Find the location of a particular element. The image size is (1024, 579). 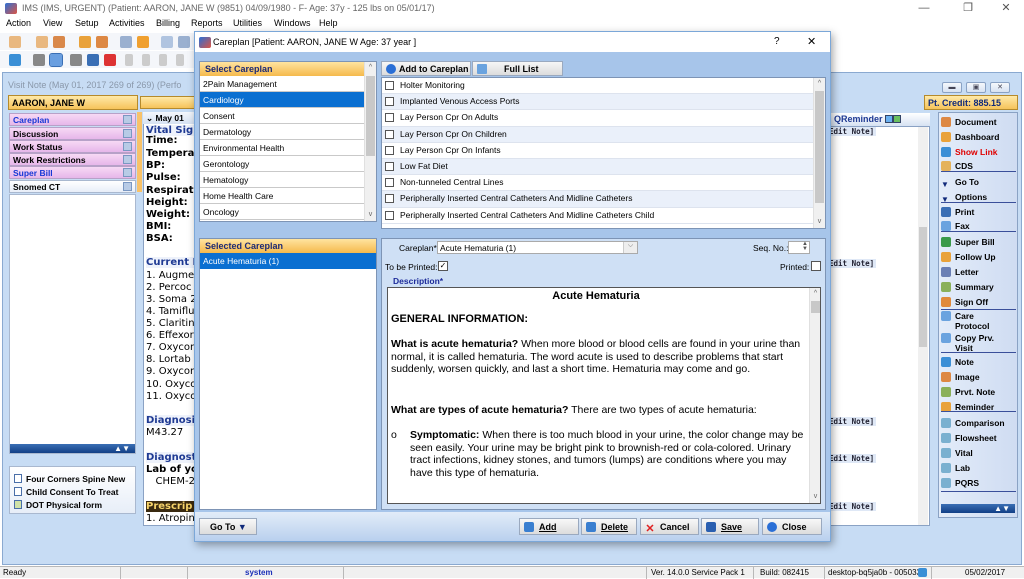

last-record-icon is located at coordinates (180, 60).